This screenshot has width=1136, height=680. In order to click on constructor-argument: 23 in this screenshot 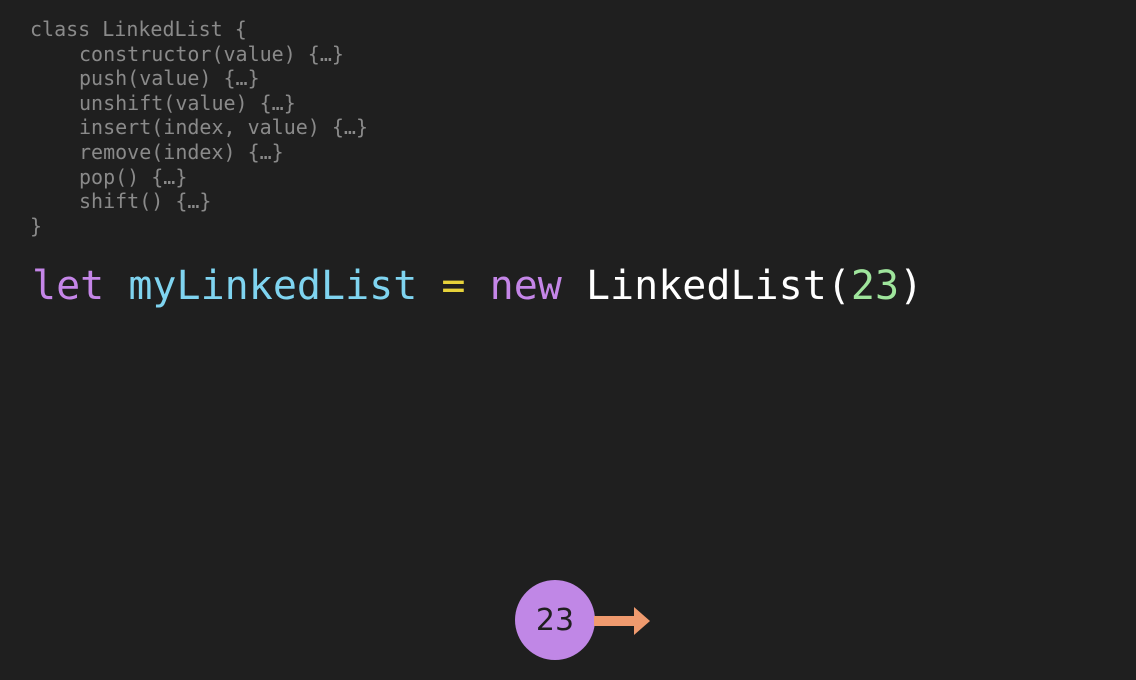, I will do `click(875, 286)`.